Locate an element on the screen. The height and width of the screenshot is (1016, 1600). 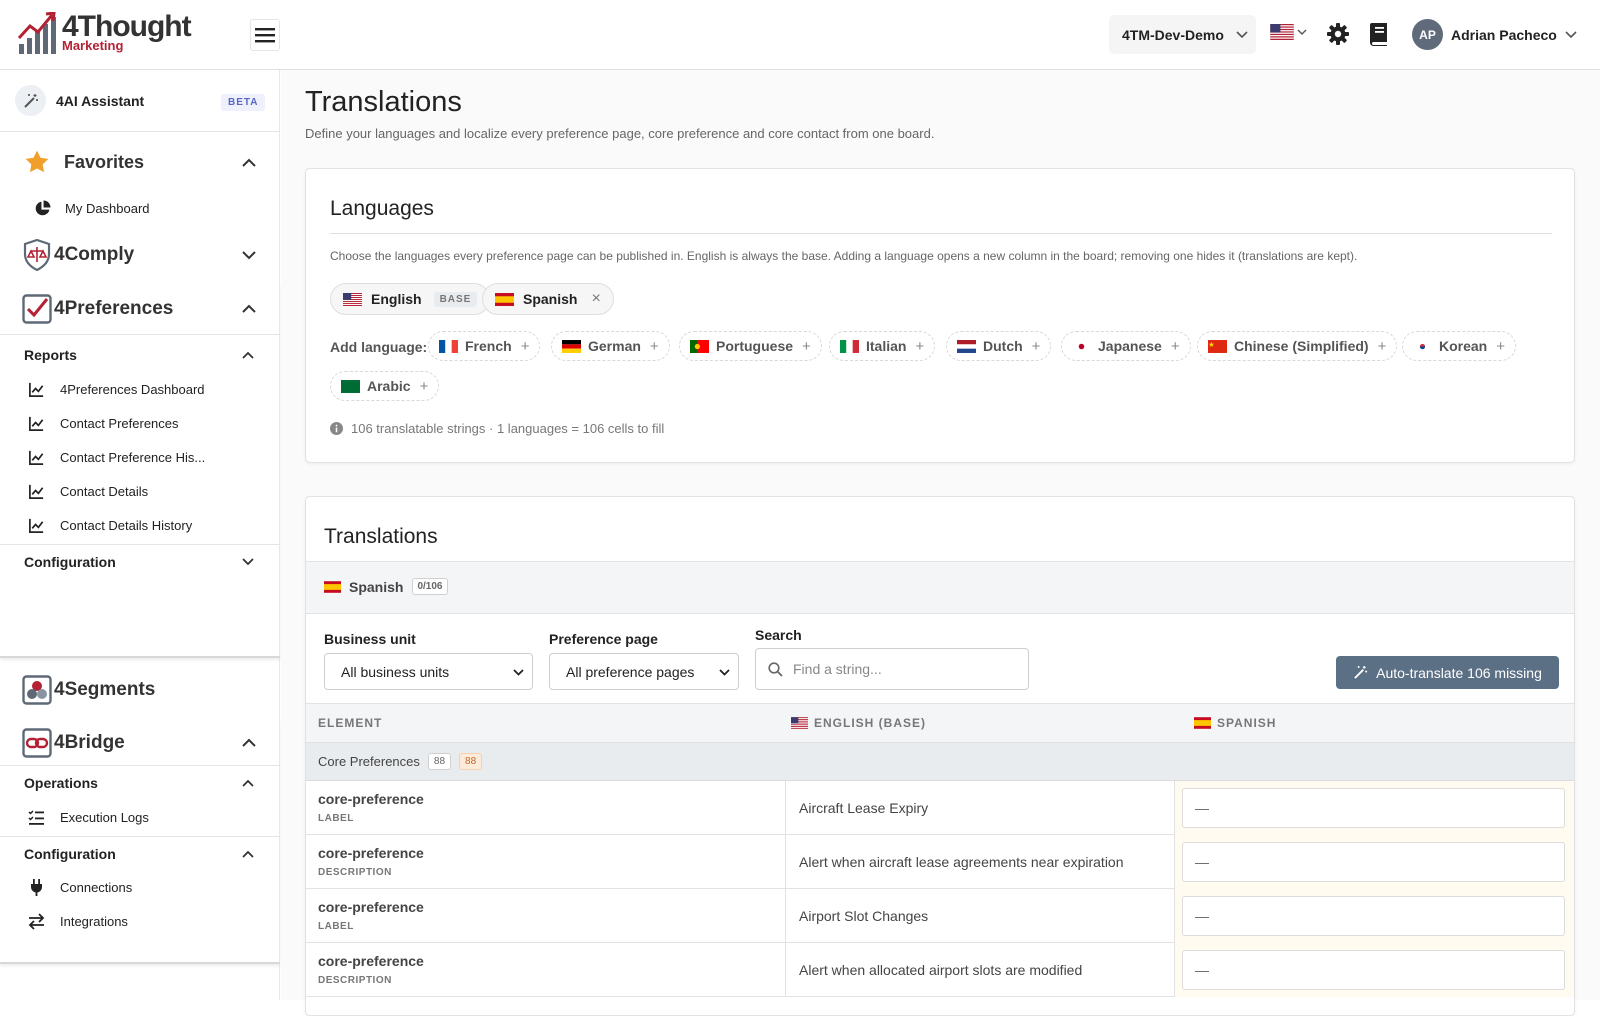
tab-spanish: Spanish 0/106 is located at coordinates (386, 586).